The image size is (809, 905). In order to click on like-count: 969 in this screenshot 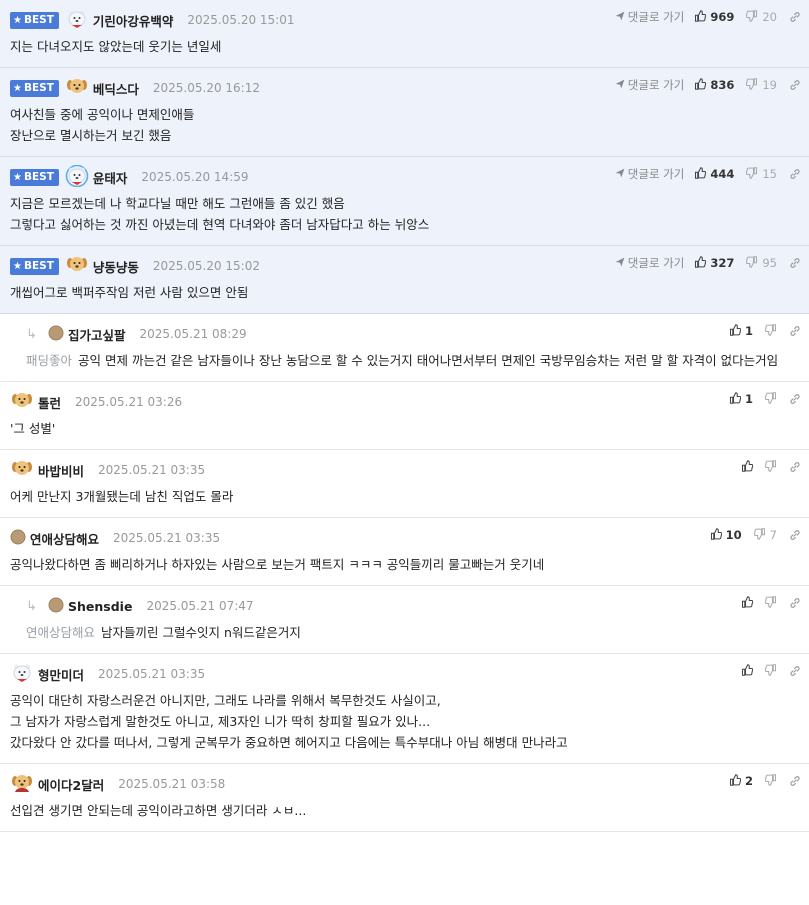, I will do `click(722, 17)`.